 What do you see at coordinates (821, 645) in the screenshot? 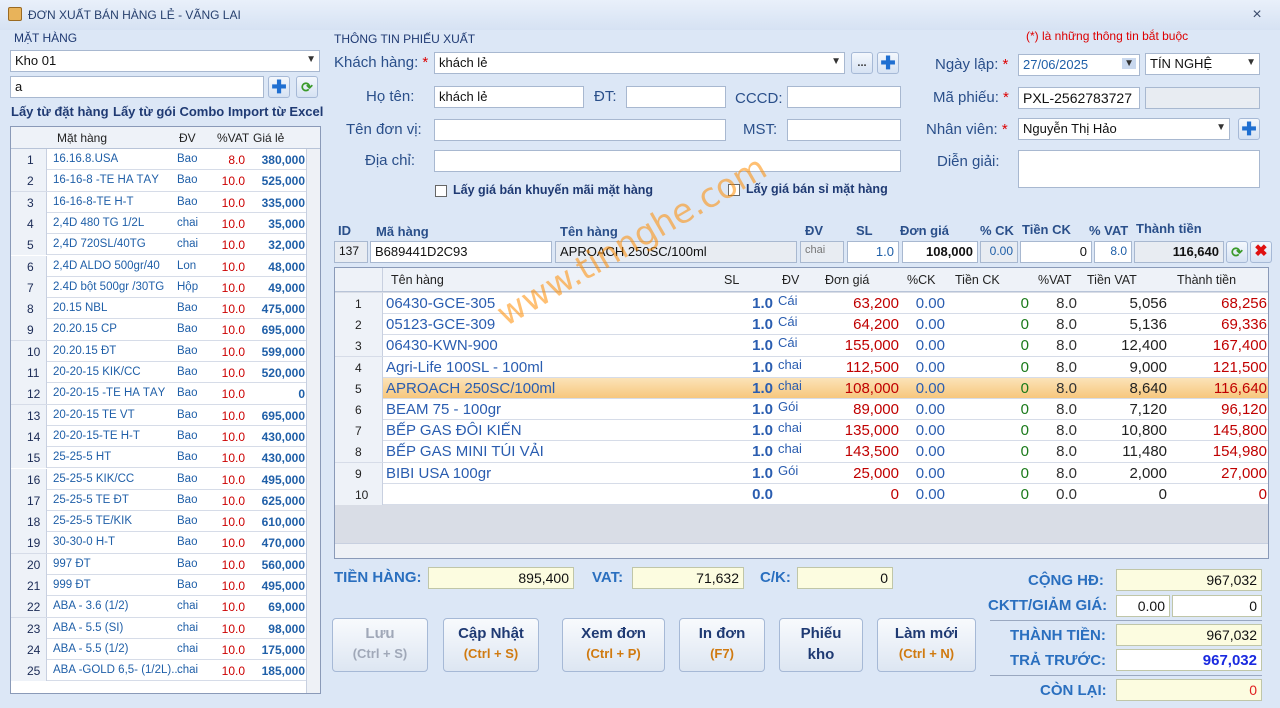
I see `warehouse-slip-button: Phiếu kho` at bounding box center [821, 645].